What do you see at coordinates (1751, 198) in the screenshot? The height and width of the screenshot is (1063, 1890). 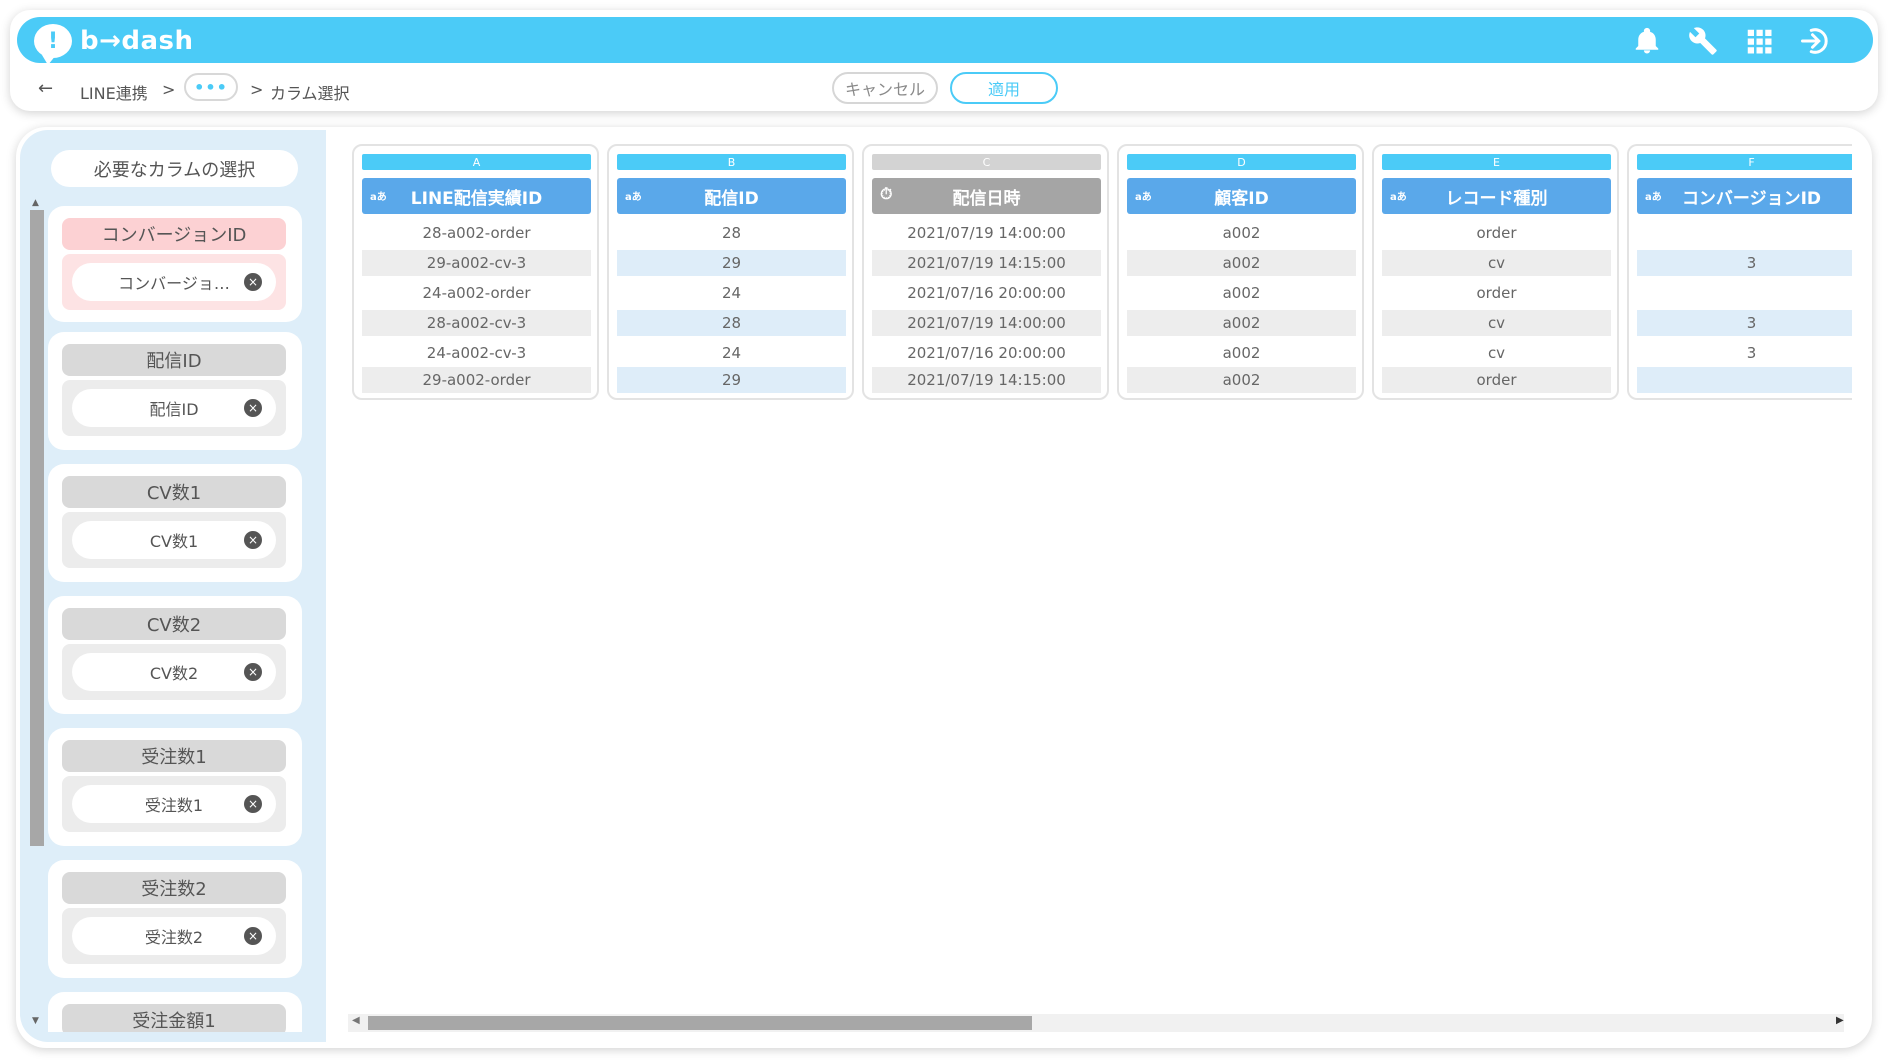 I see `column-header-label: コンバージョンID` at bounding box center [1751, 198].